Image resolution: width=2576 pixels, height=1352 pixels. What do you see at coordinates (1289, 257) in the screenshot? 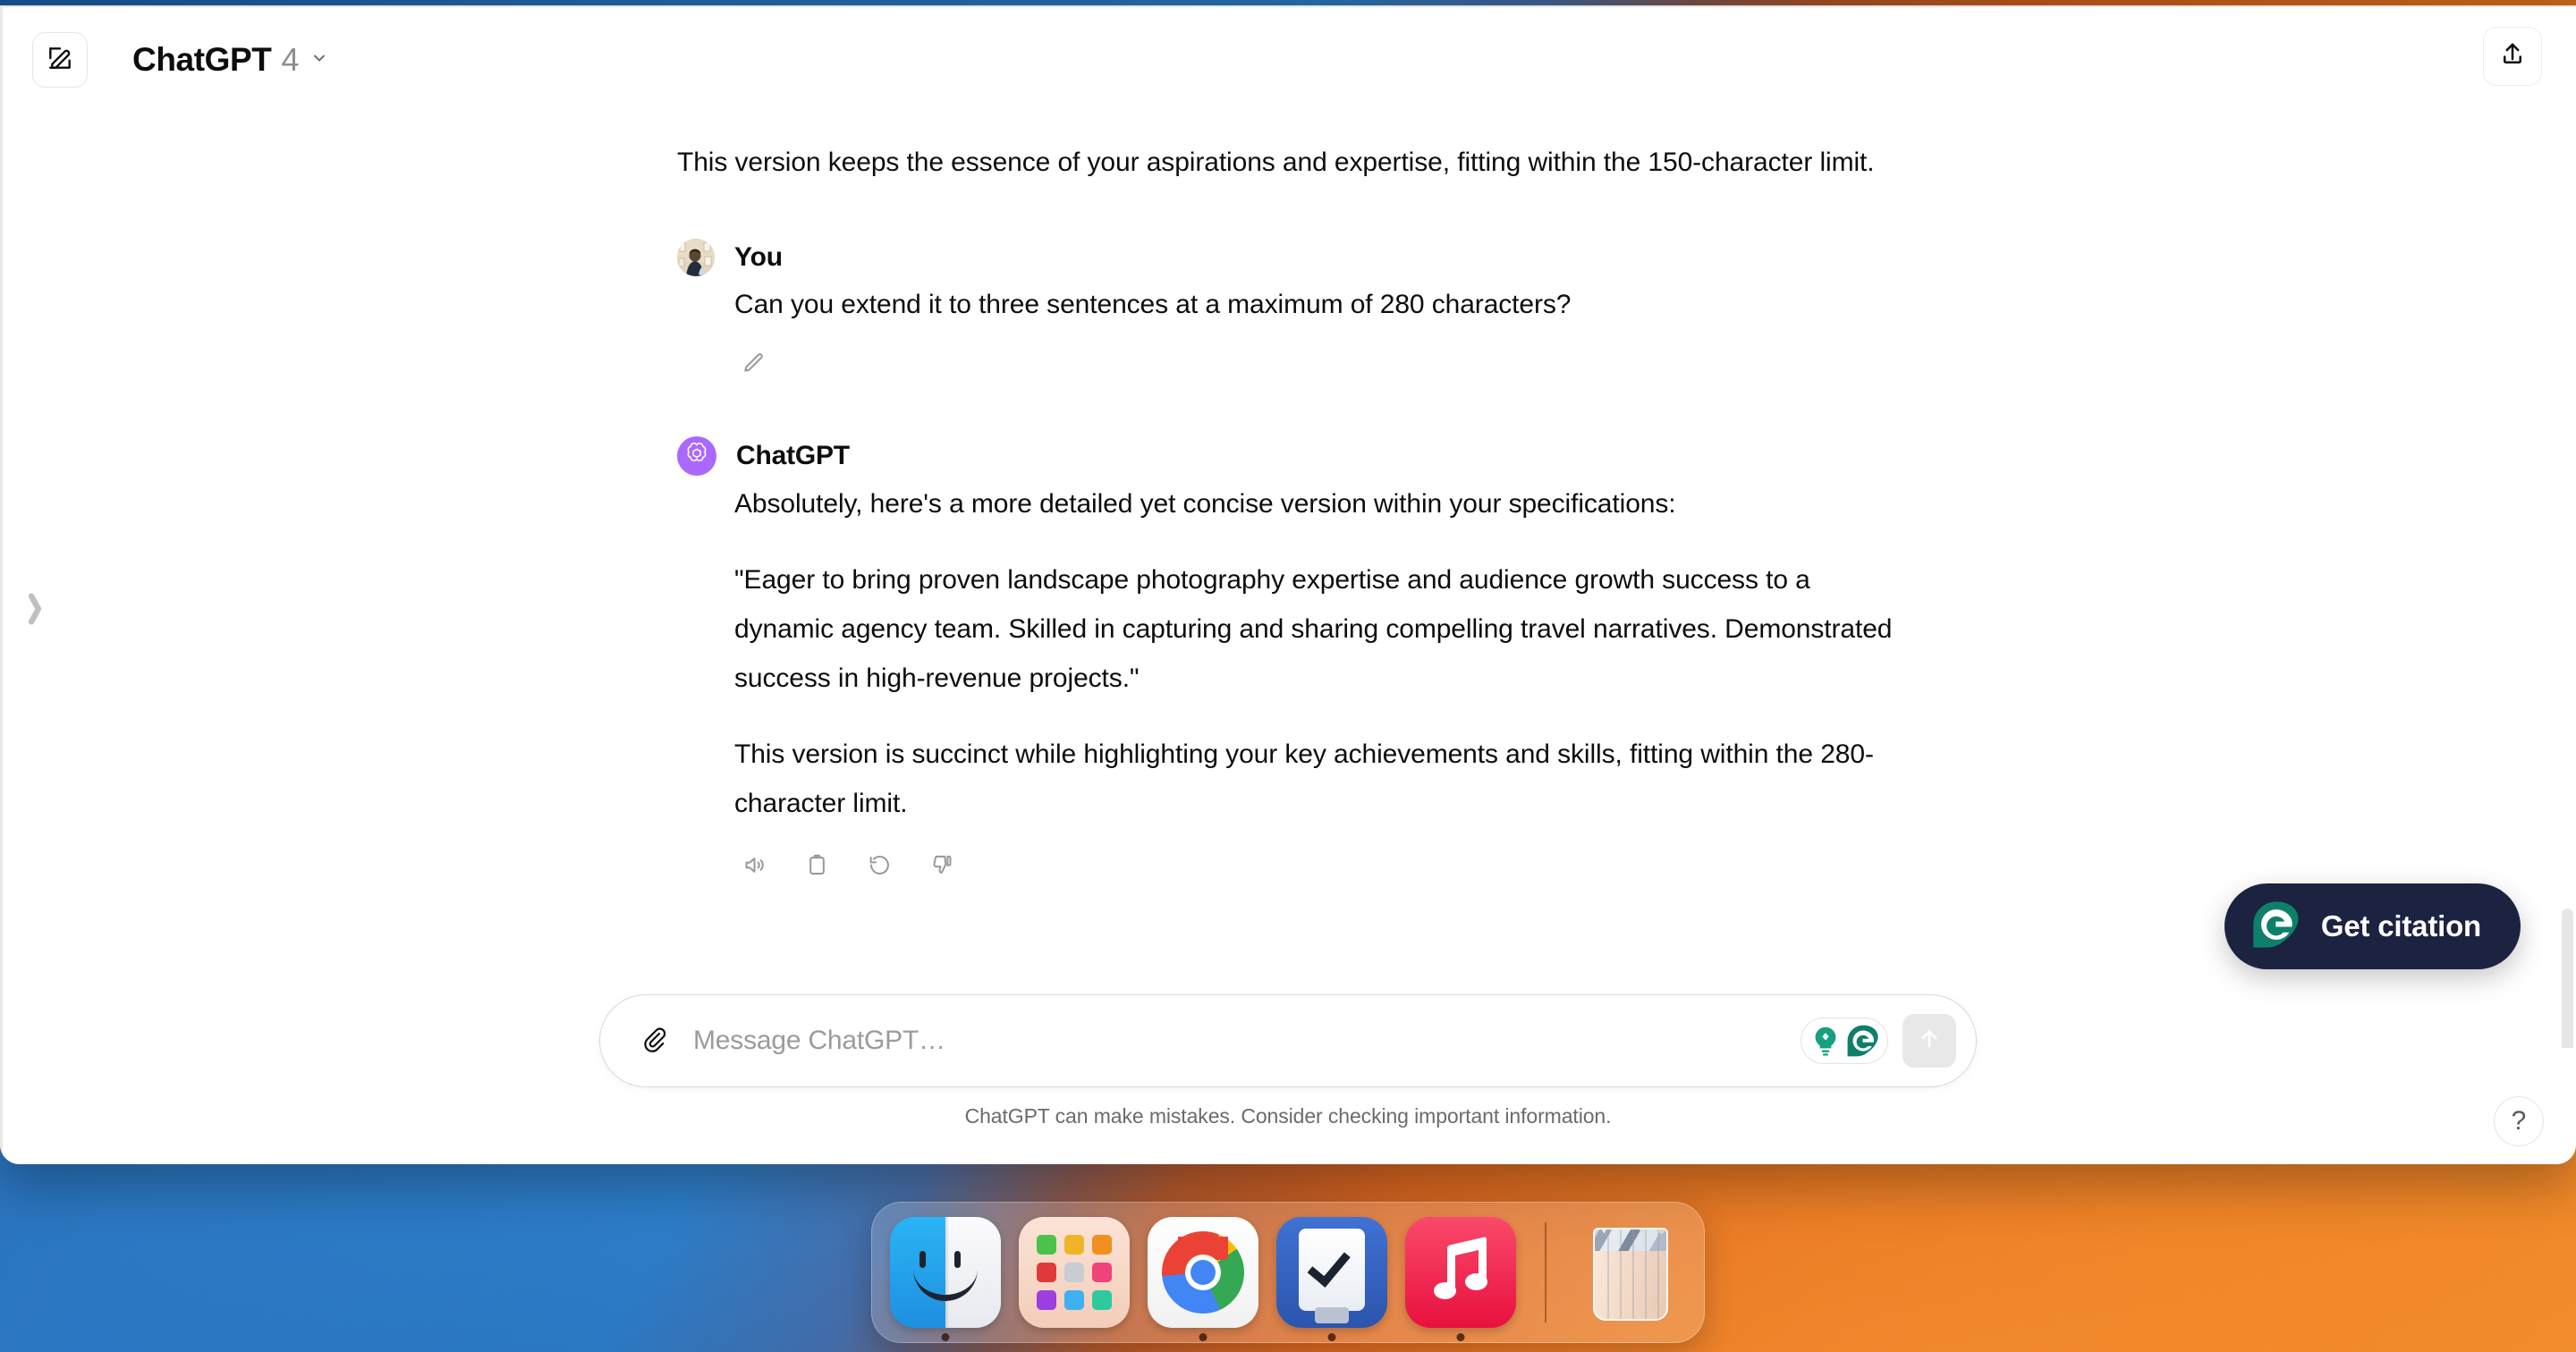
I see `message-header: You` at bounding box center [1289, 257].